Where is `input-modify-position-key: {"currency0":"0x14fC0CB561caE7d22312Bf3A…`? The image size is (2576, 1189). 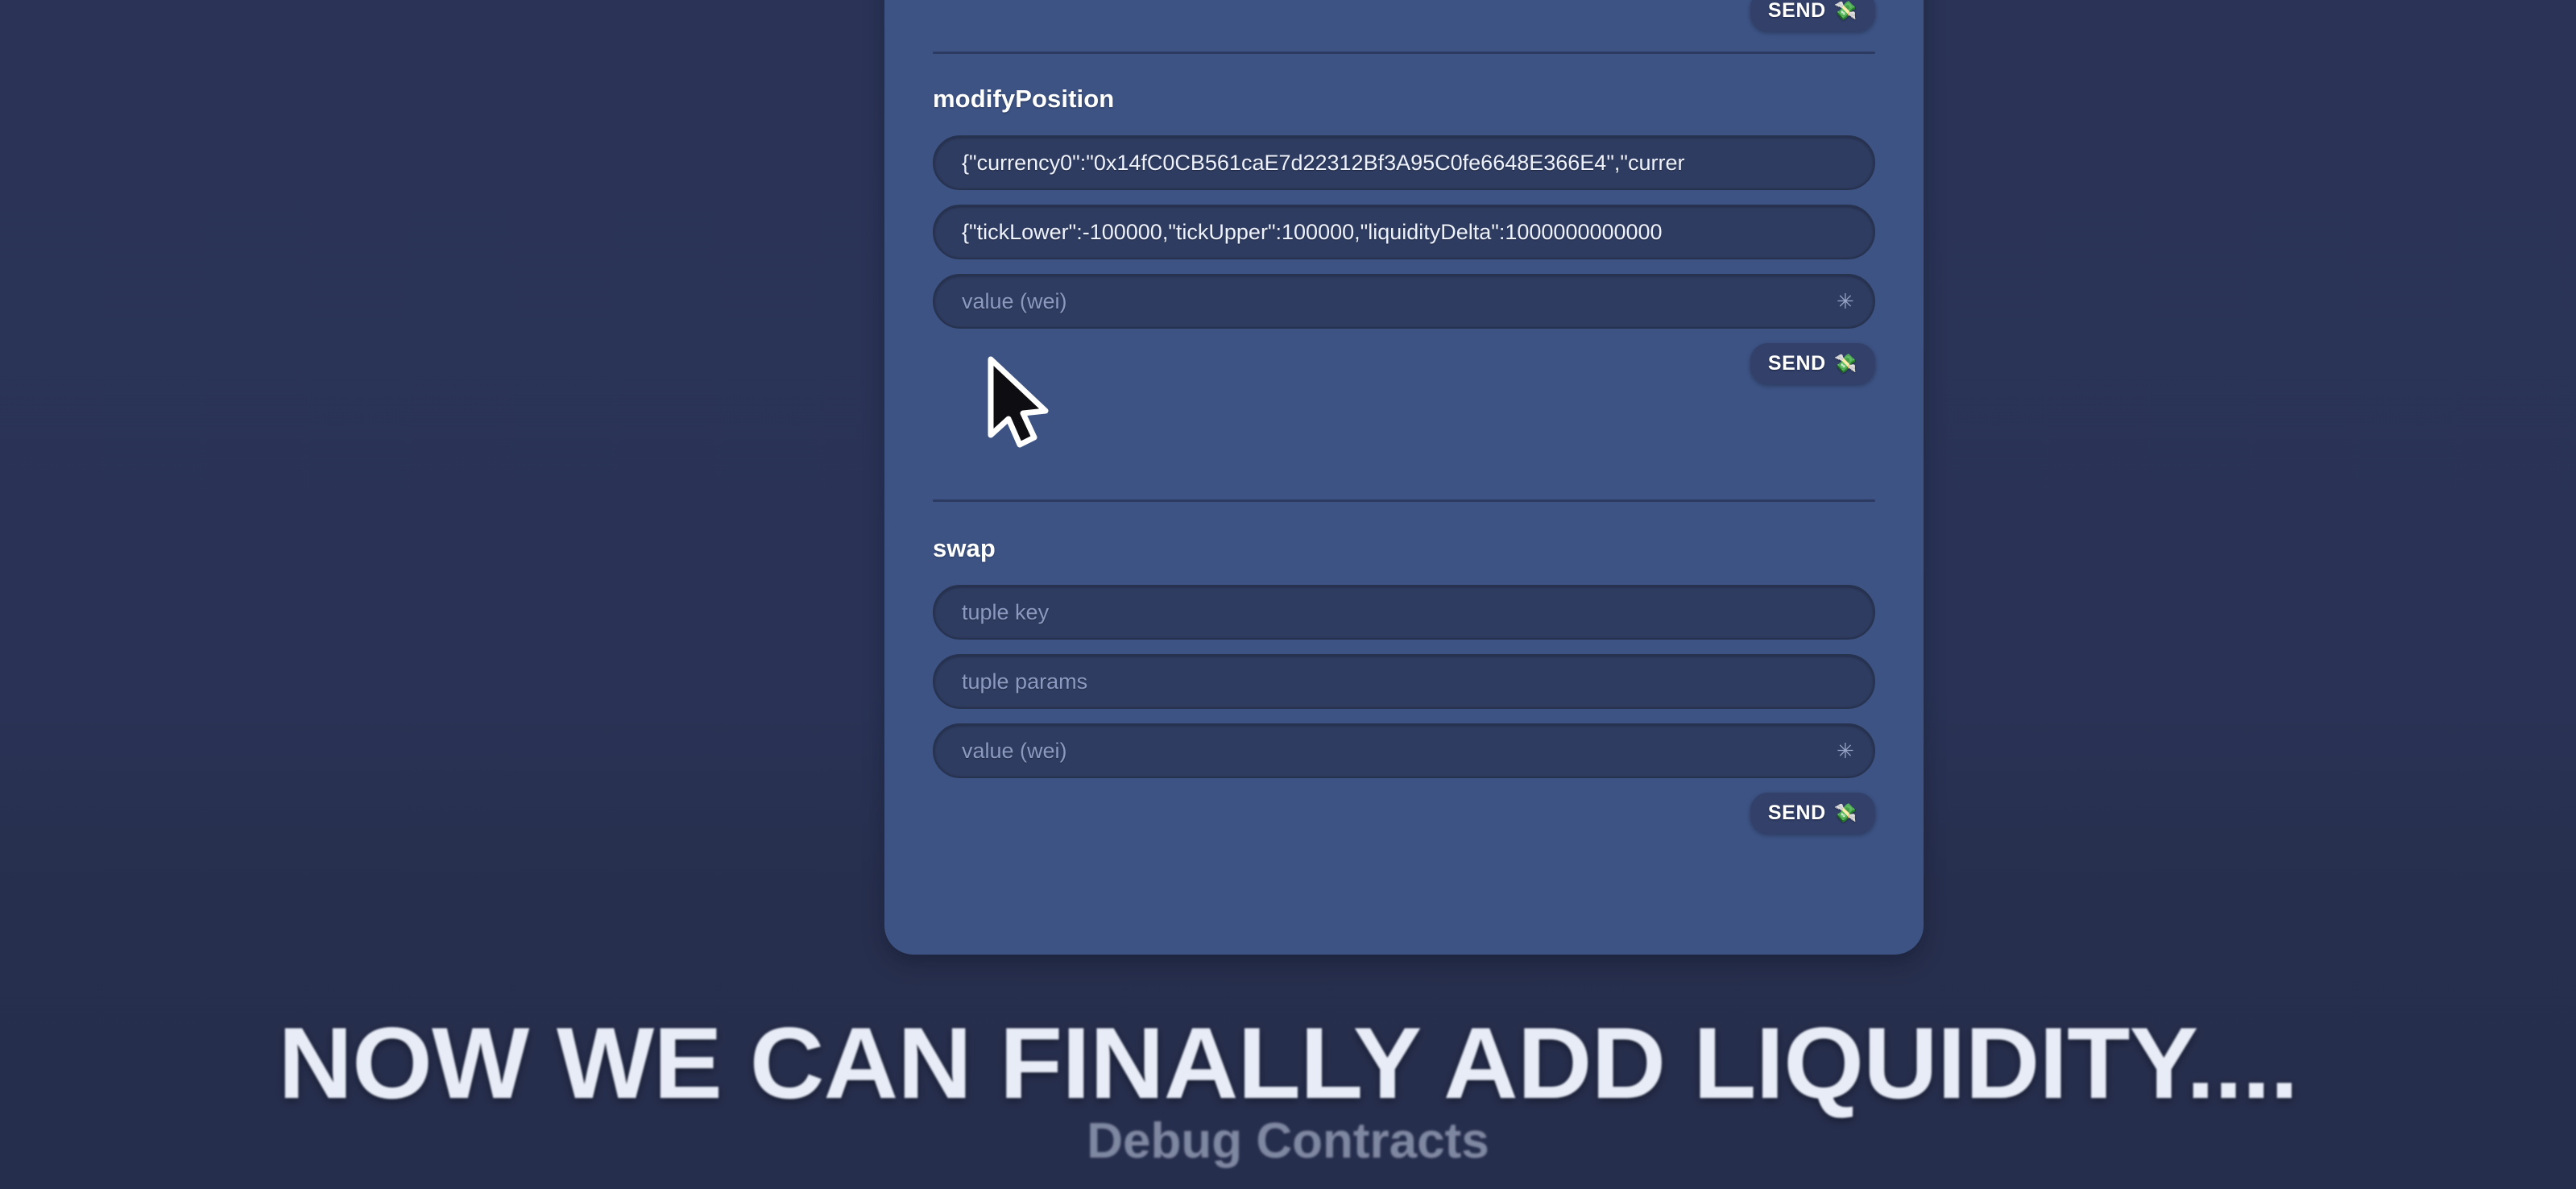
input-modify-position-key: {"currency0":"0x14fC0CB561caE7d22312Bf3A… is located at coordinates (1404, 162).